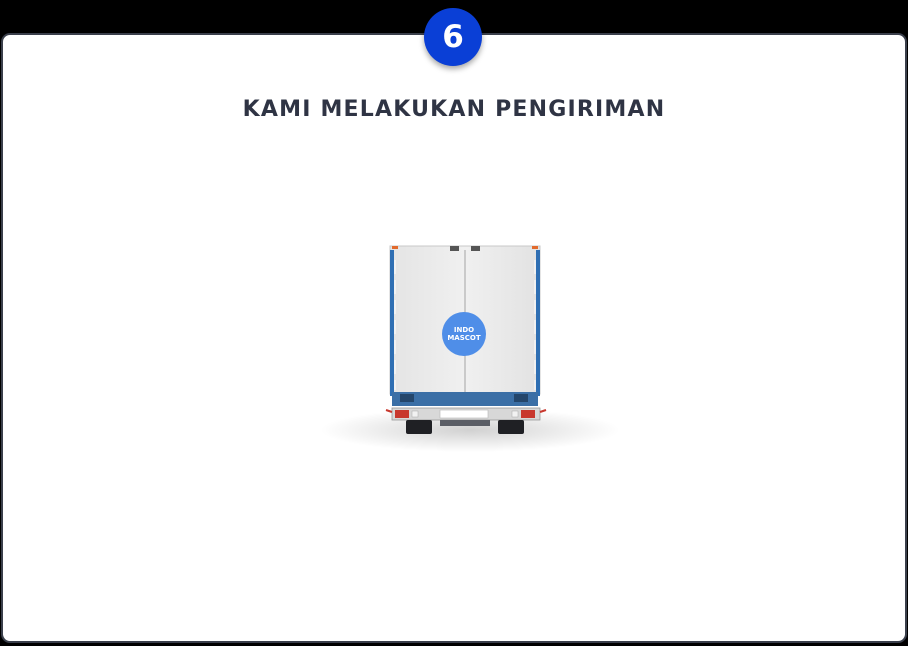 This screenshot has width=908, height=646. Describe the element at coordinates (528, 414) in the screenshot. I see `tail-light-right` at that location.